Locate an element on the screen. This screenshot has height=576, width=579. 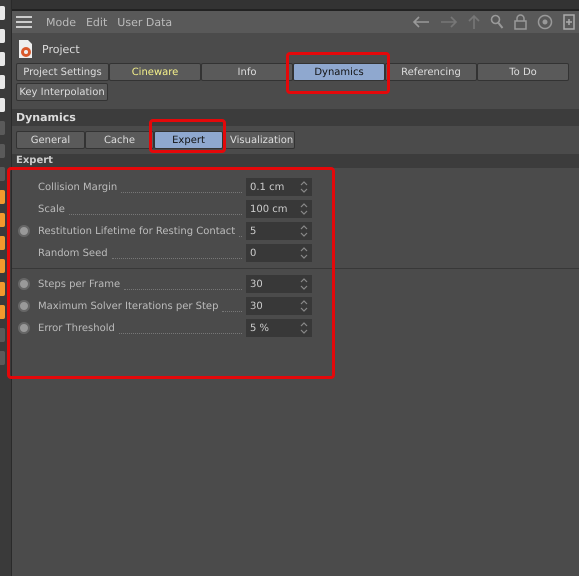
number-field: 5 is located at coordinates (279, 231).